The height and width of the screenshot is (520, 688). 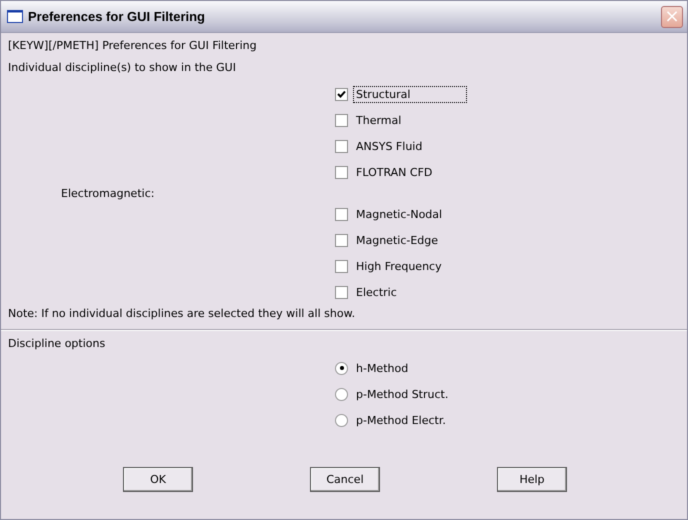 What do you see at coordinates (345, 479) in the screenshot?
I see `dialog-button: Cancel` at bounding box center [345, 479].